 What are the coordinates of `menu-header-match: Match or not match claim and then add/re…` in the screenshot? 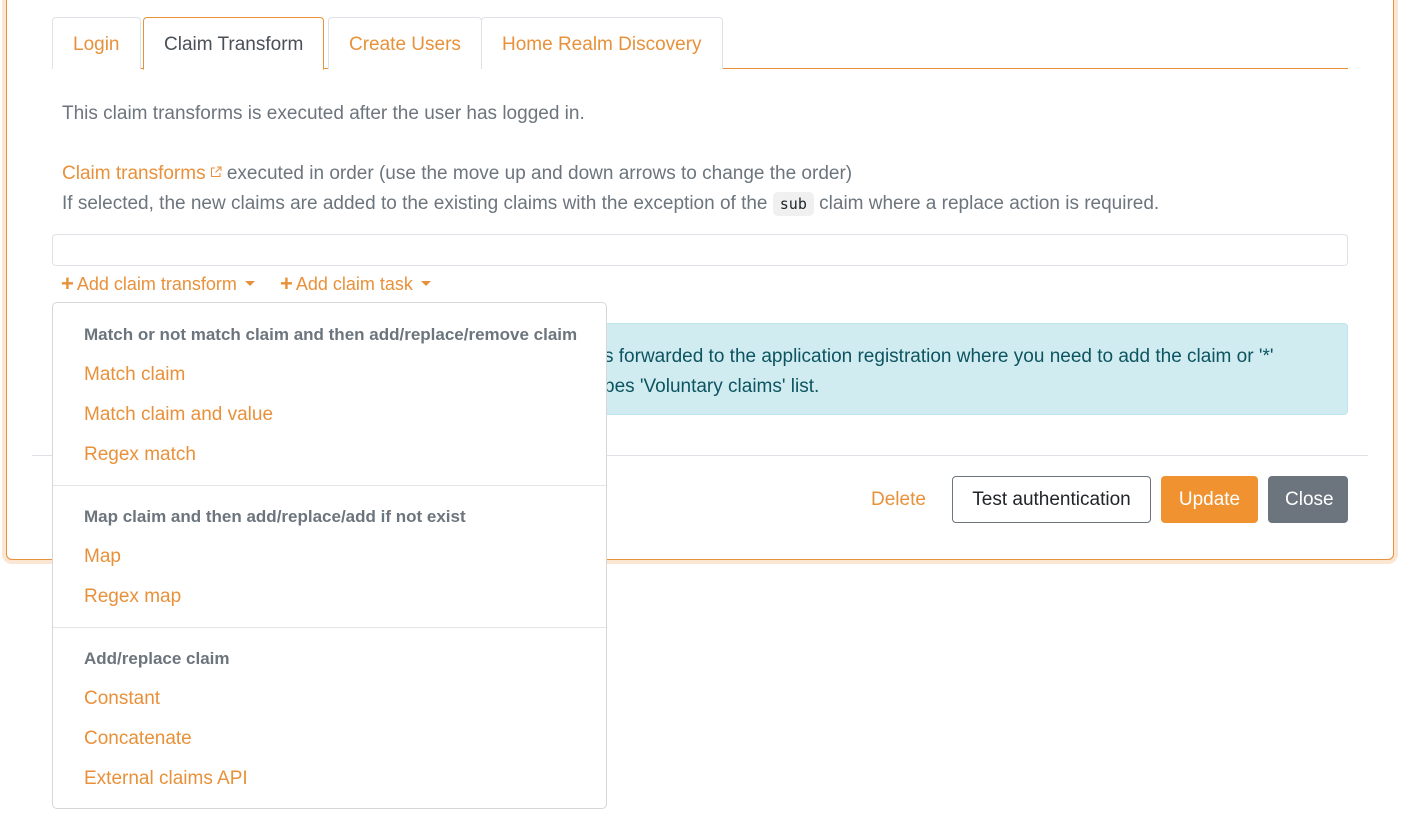 It's located at (331, 334).